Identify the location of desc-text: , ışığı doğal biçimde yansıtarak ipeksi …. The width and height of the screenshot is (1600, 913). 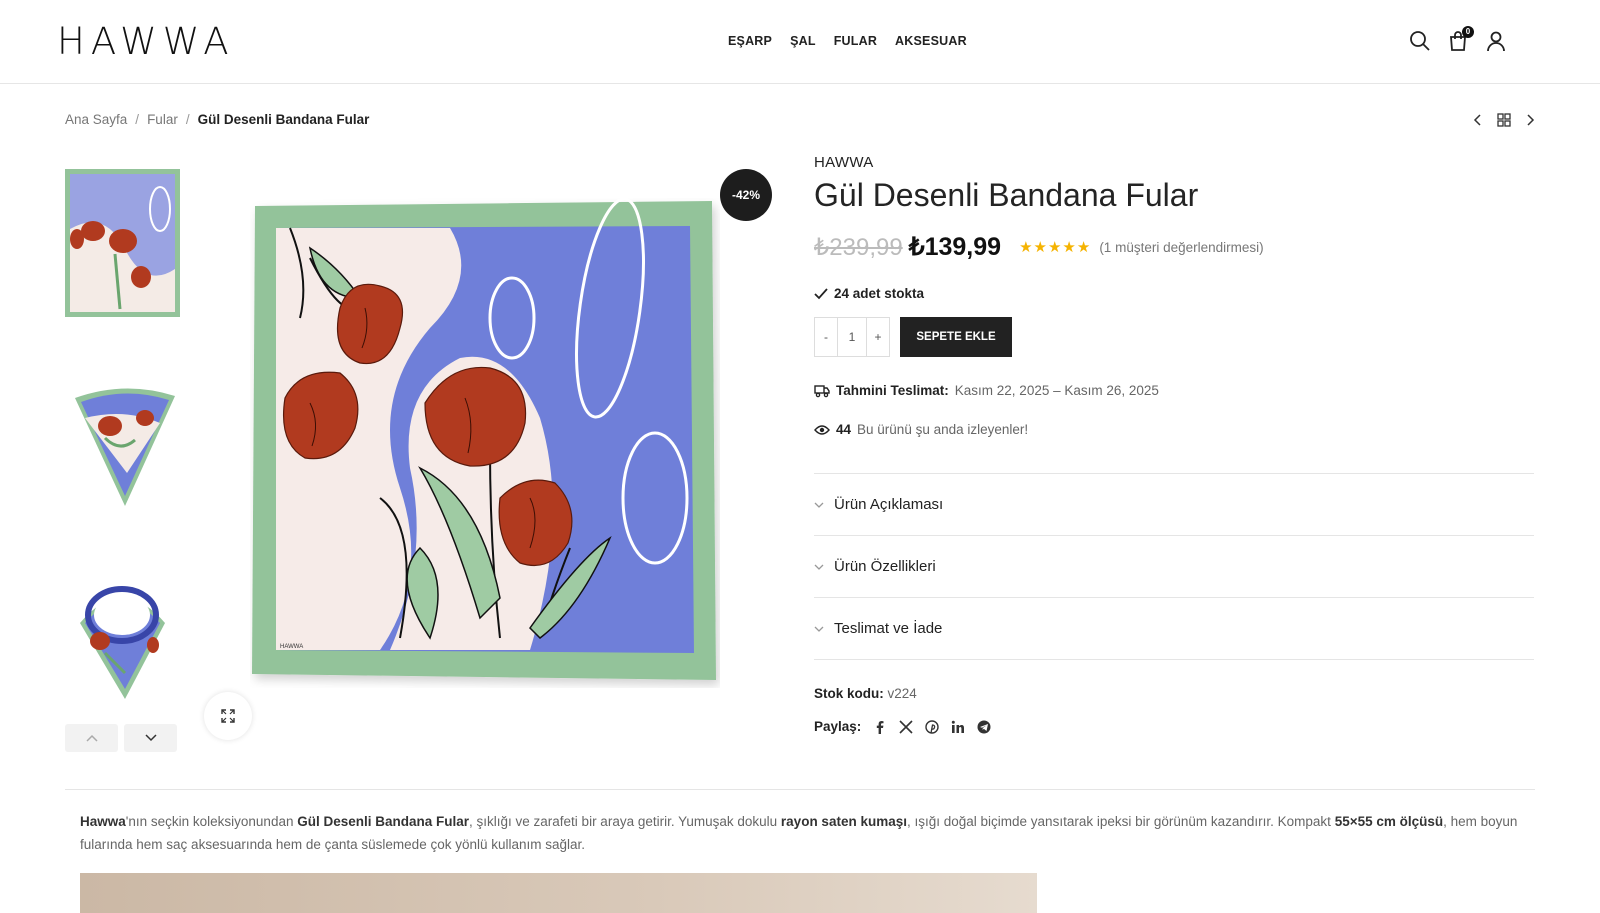
(1120, 821).